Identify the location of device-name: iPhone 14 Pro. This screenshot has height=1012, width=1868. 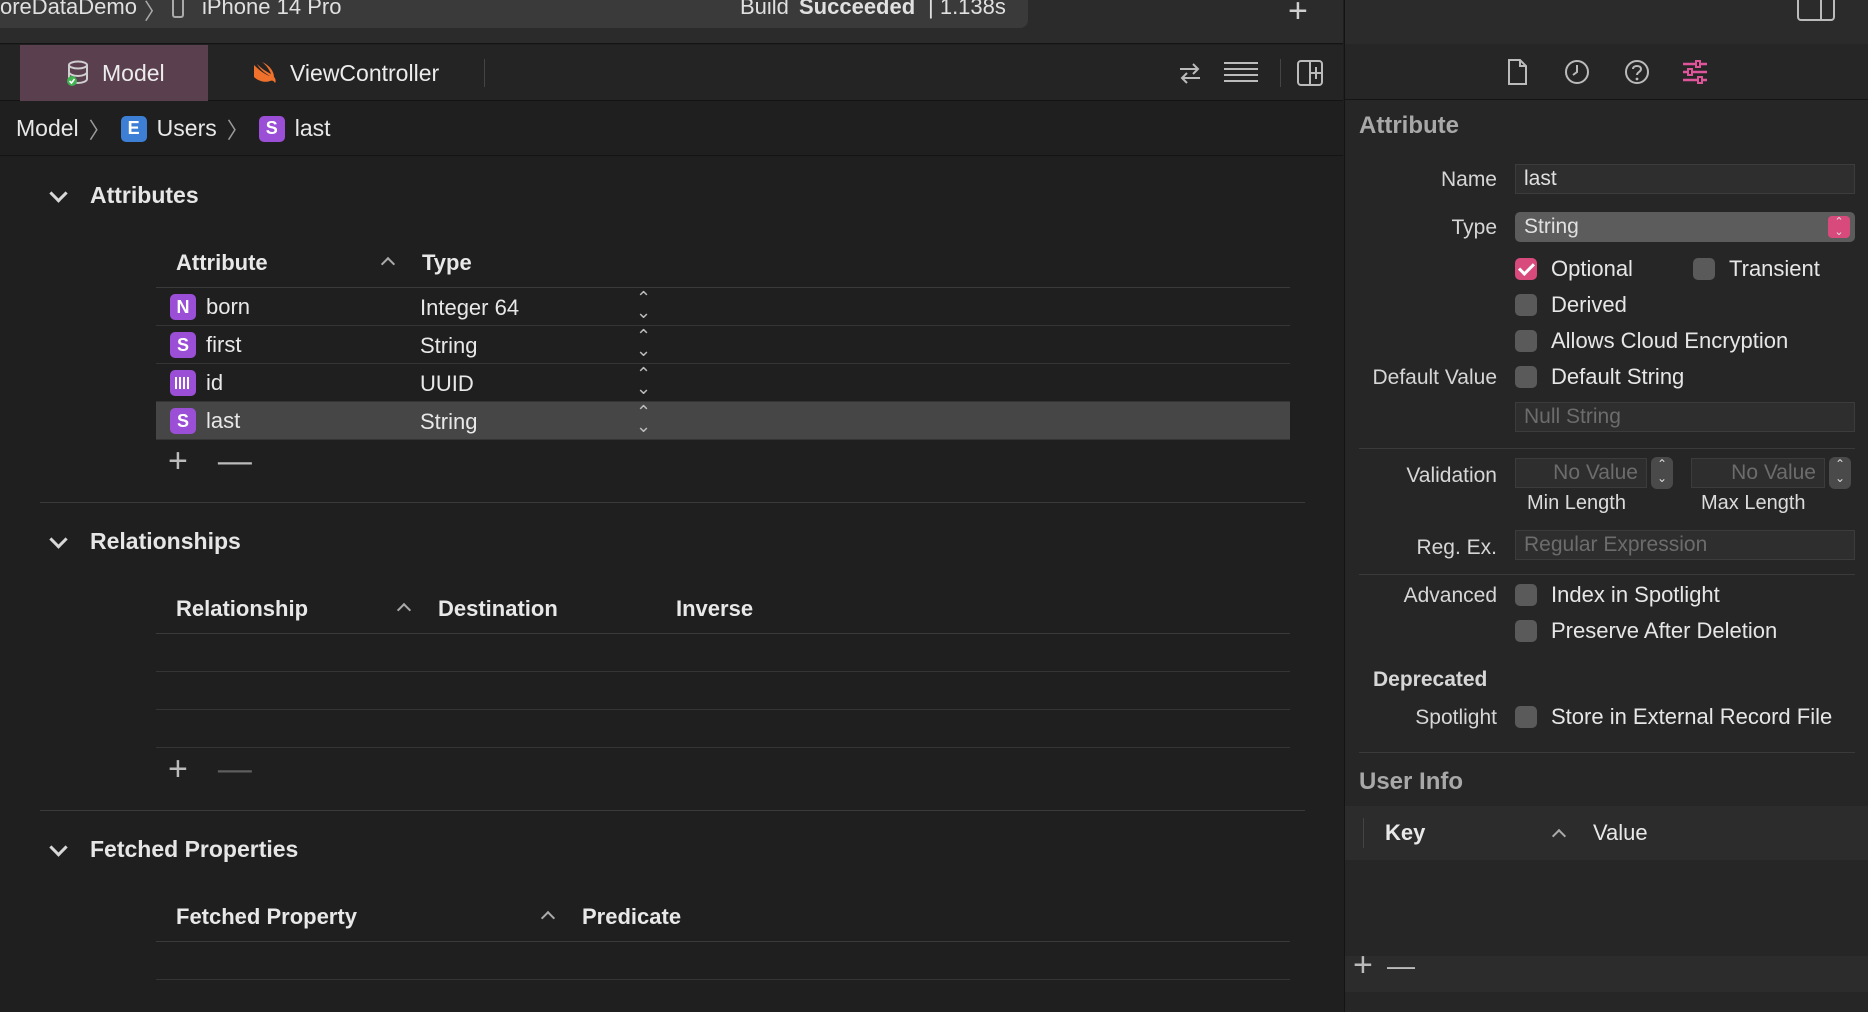
(271, 10).